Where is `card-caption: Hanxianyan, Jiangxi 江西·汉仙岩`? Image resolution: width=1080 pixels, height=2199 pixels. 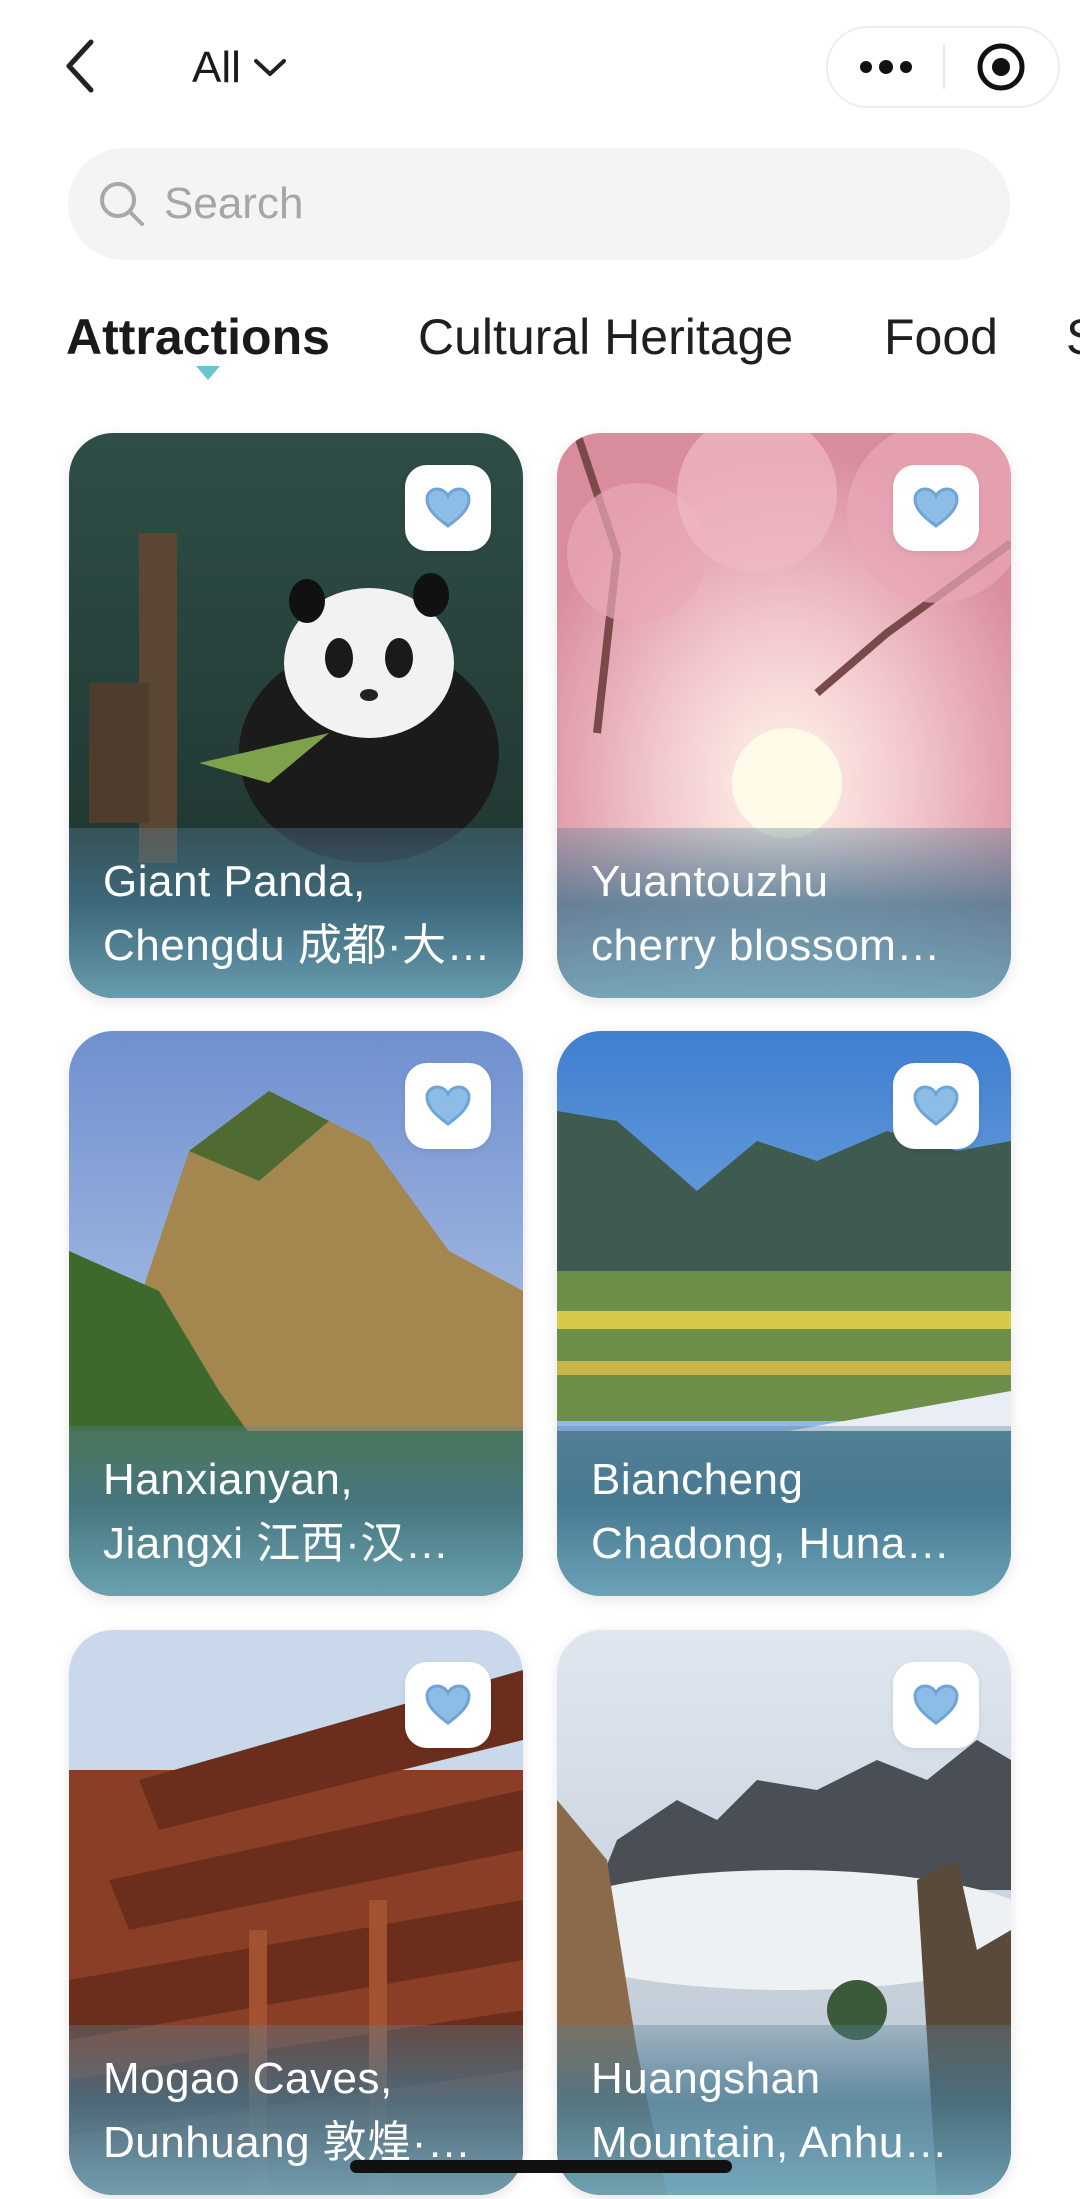 card-caption: Hanxianyan, Jiangxi 江西·汉仙岩 is located at coordinates (296, 1511).